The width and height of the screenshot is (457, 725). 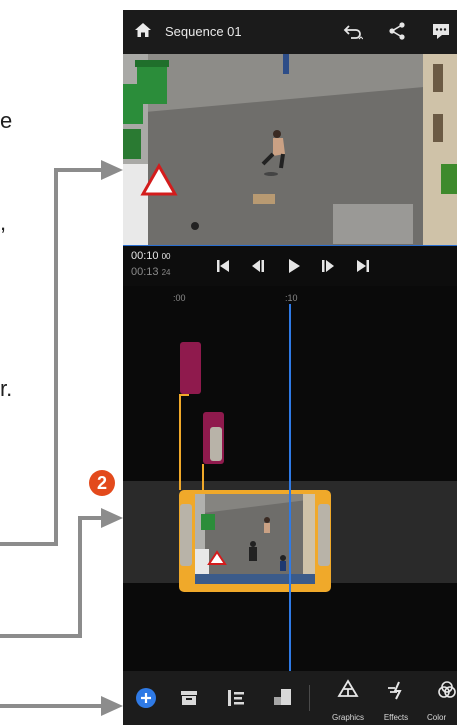 I want to click on top-bar: Sequence 01, so click(x=290, y=32).